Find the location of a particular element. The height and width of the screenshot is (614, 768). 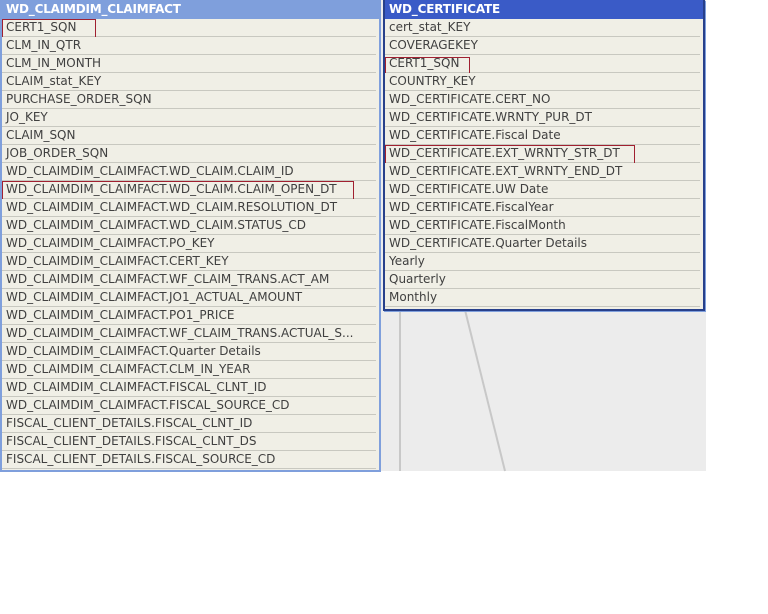

field-label: WD_CERTIFICATE.WRNTY_PUR_DT is located at coordinates (490, 117).